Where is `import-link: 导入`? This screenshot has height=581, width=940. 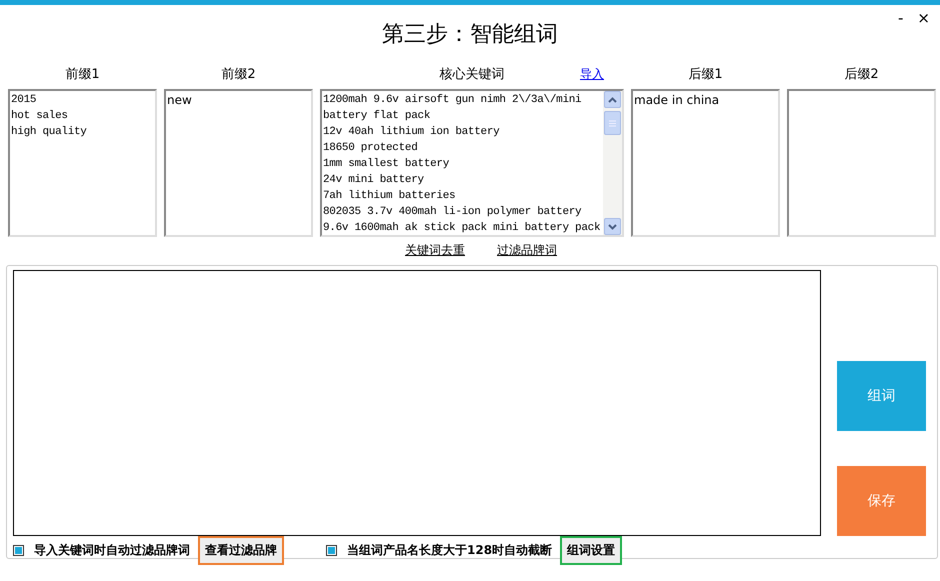
import-link: 导入 is located at coordinates (592, 74).